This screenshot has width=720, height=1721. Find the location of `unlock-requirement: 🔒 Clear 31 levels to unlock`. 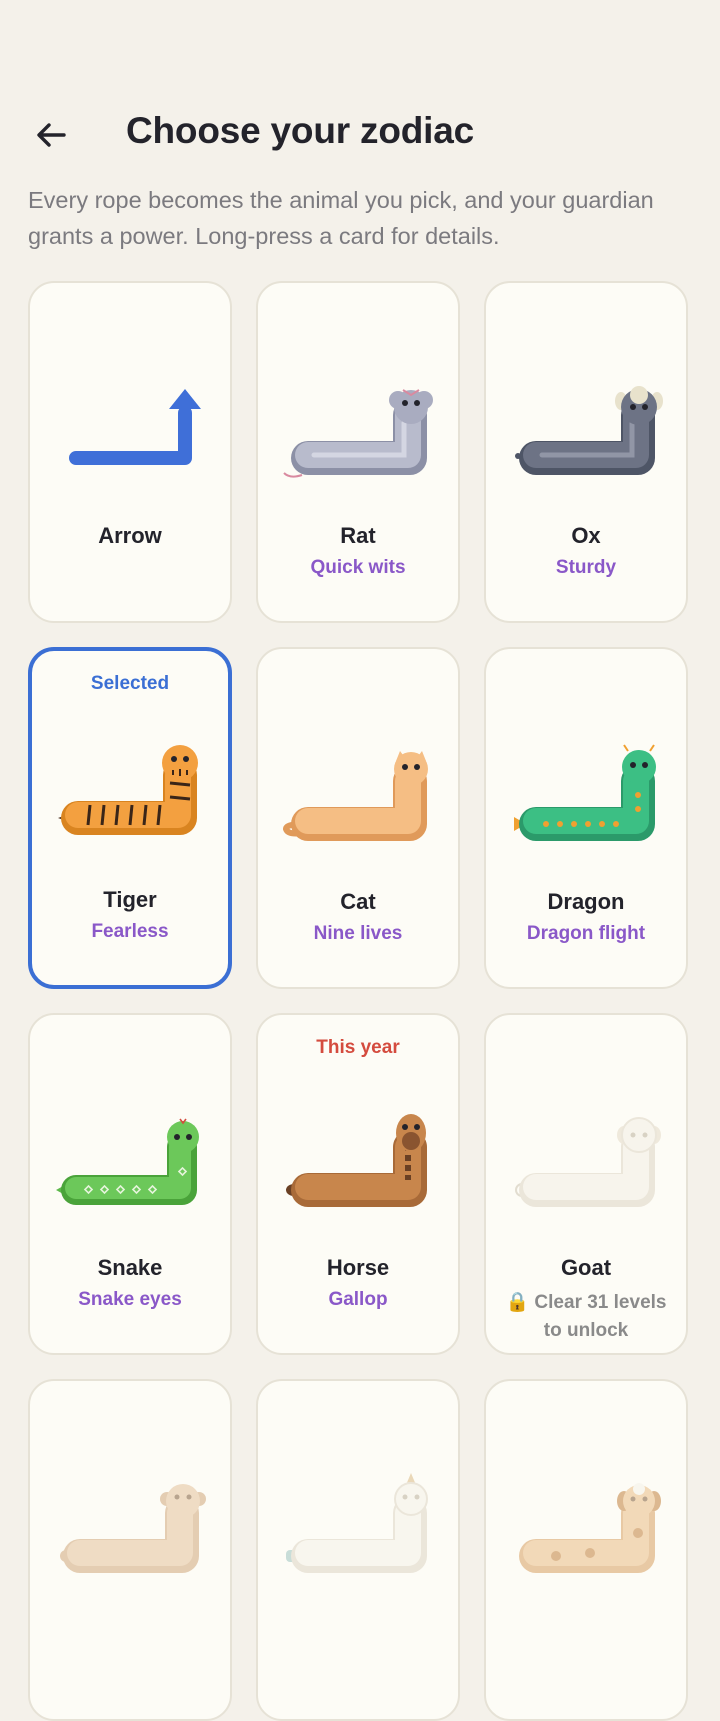

unlock-requirement: 🔒 Clear 31 levels to unlock is located at coordinates (586, 1317).